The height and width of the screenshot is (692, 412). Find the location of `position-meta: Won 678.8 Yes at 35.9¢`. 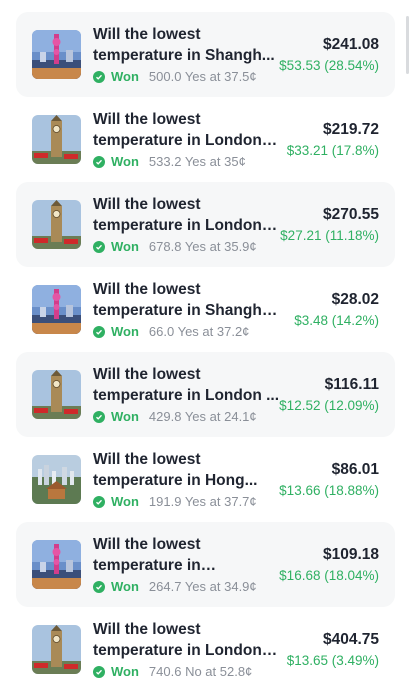

position-meta: Won 678.8 Yes at 35.9¢ is located at coordinates (175, 247).